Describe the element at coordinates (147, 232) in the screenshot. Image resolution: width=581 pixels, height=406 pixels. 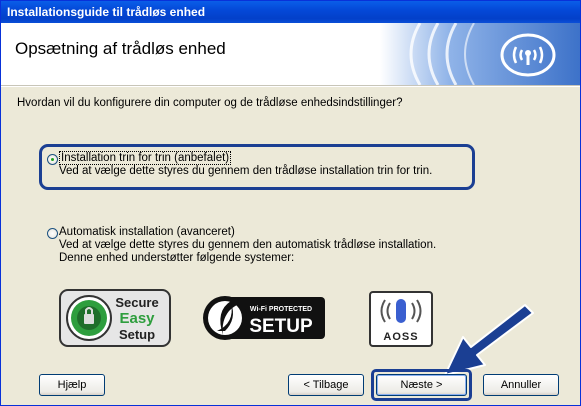
I see `option-automatic-label: Automatisk installation (avanceret)` at that location.